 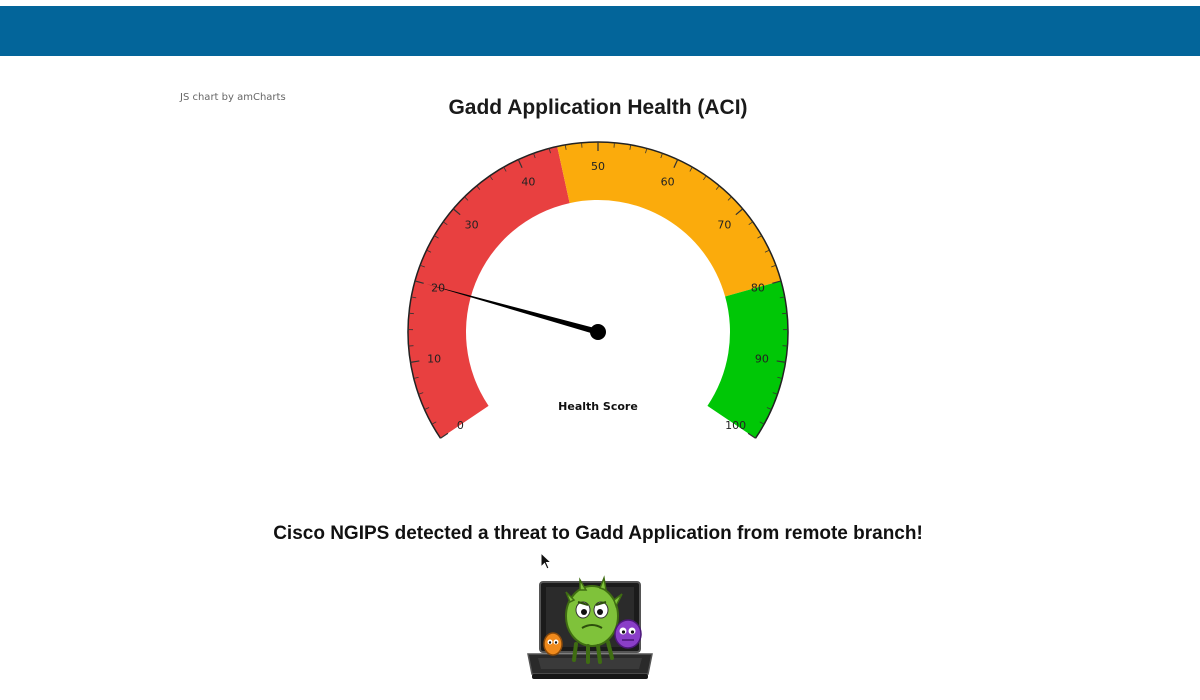 What do you see at coordinates (546, 561) in the screenshot?
I see `mouse-pointer-icon` at bounding box center [546, 561].